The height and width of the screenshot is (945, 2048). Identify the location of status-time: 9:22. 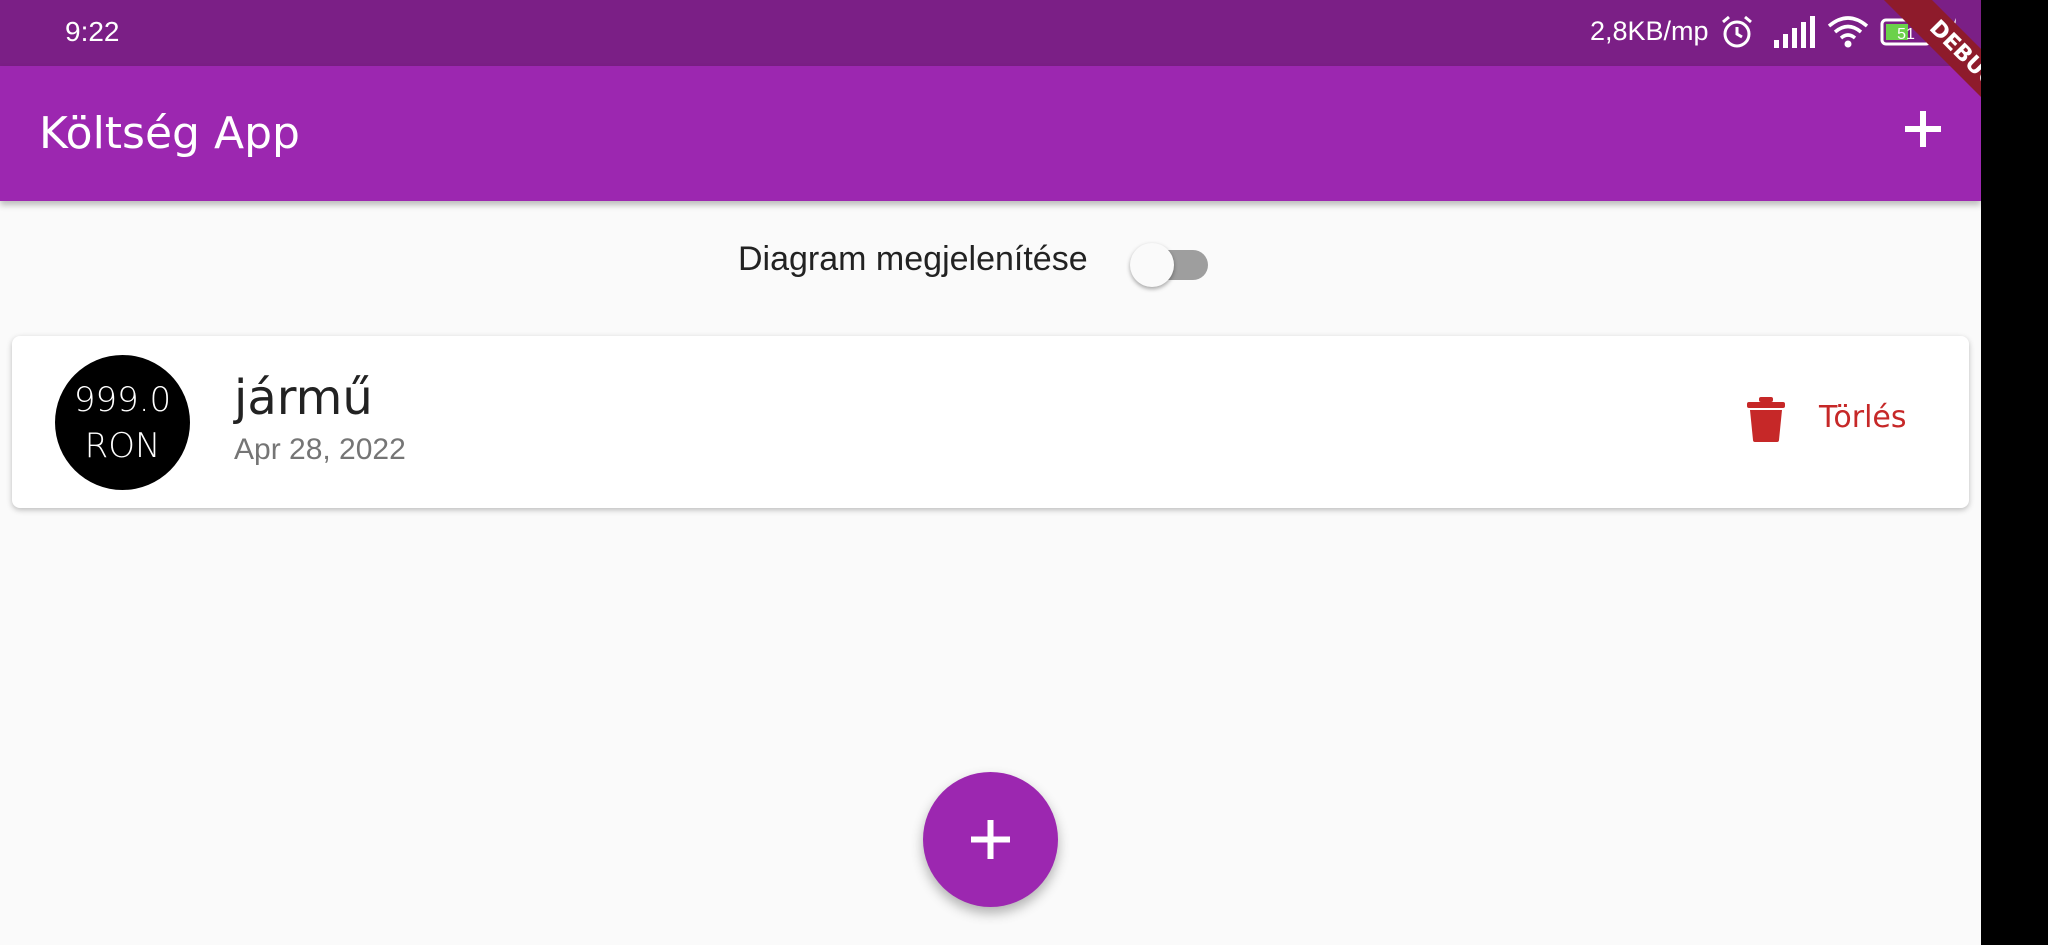
(92, 31).